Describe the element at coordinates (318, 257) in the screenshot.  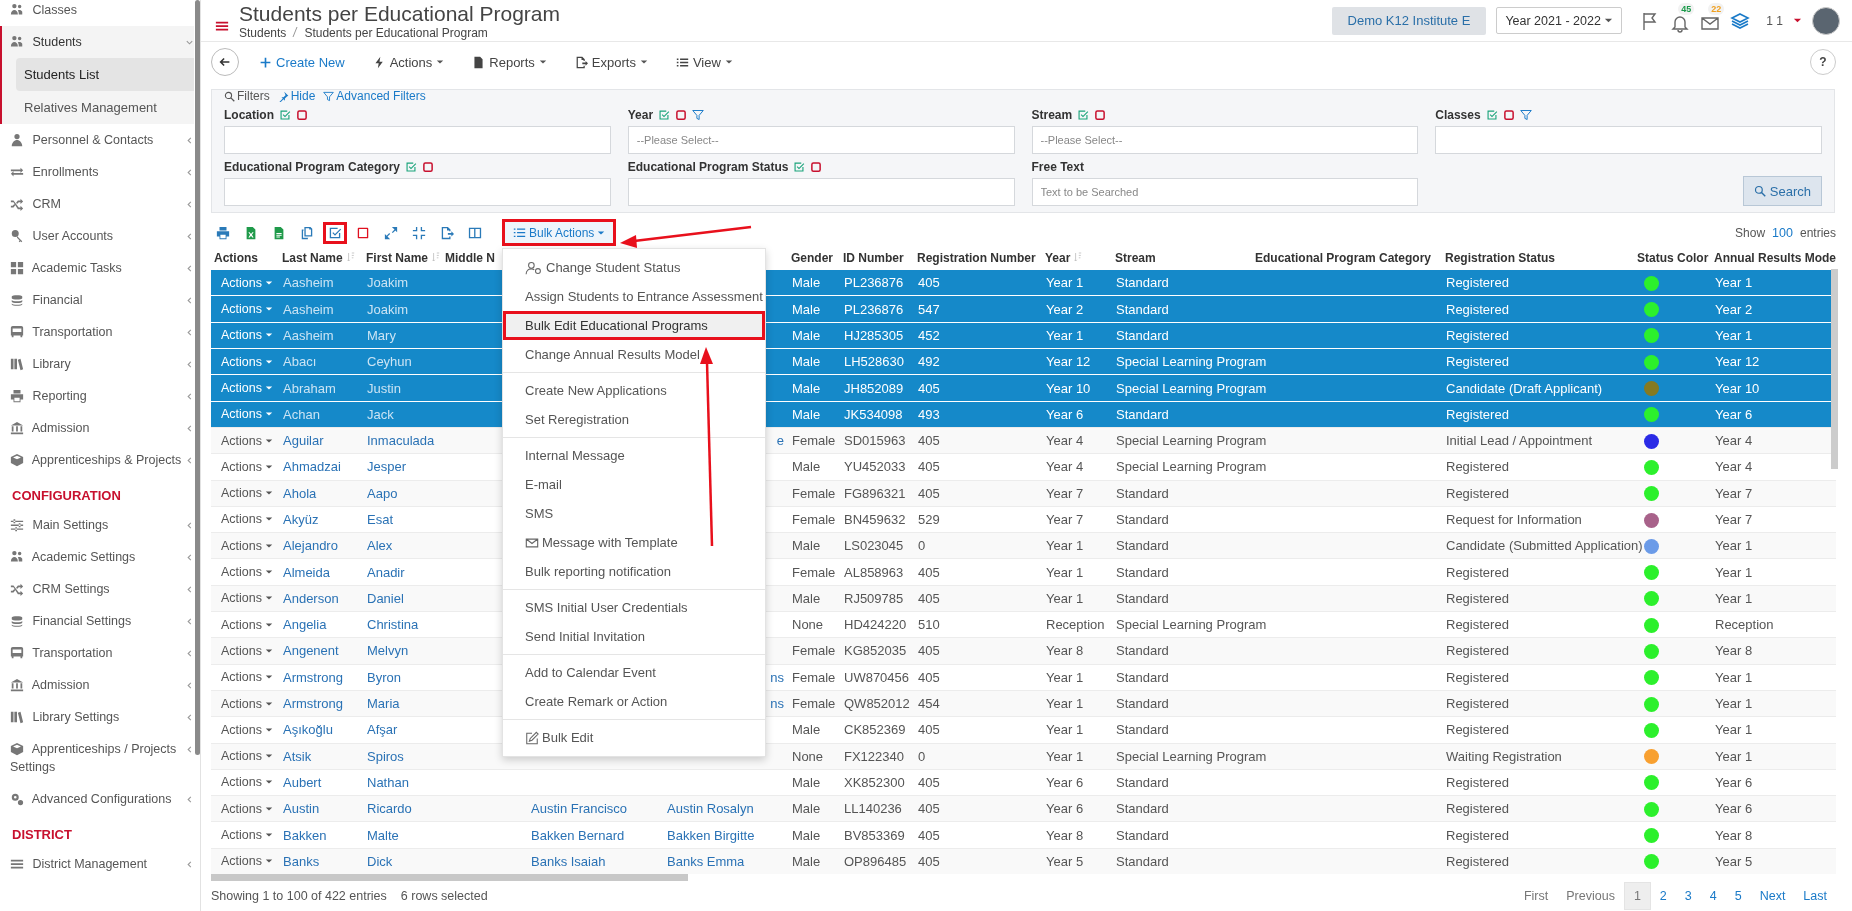
I see `column-header: Last Name` at that location.